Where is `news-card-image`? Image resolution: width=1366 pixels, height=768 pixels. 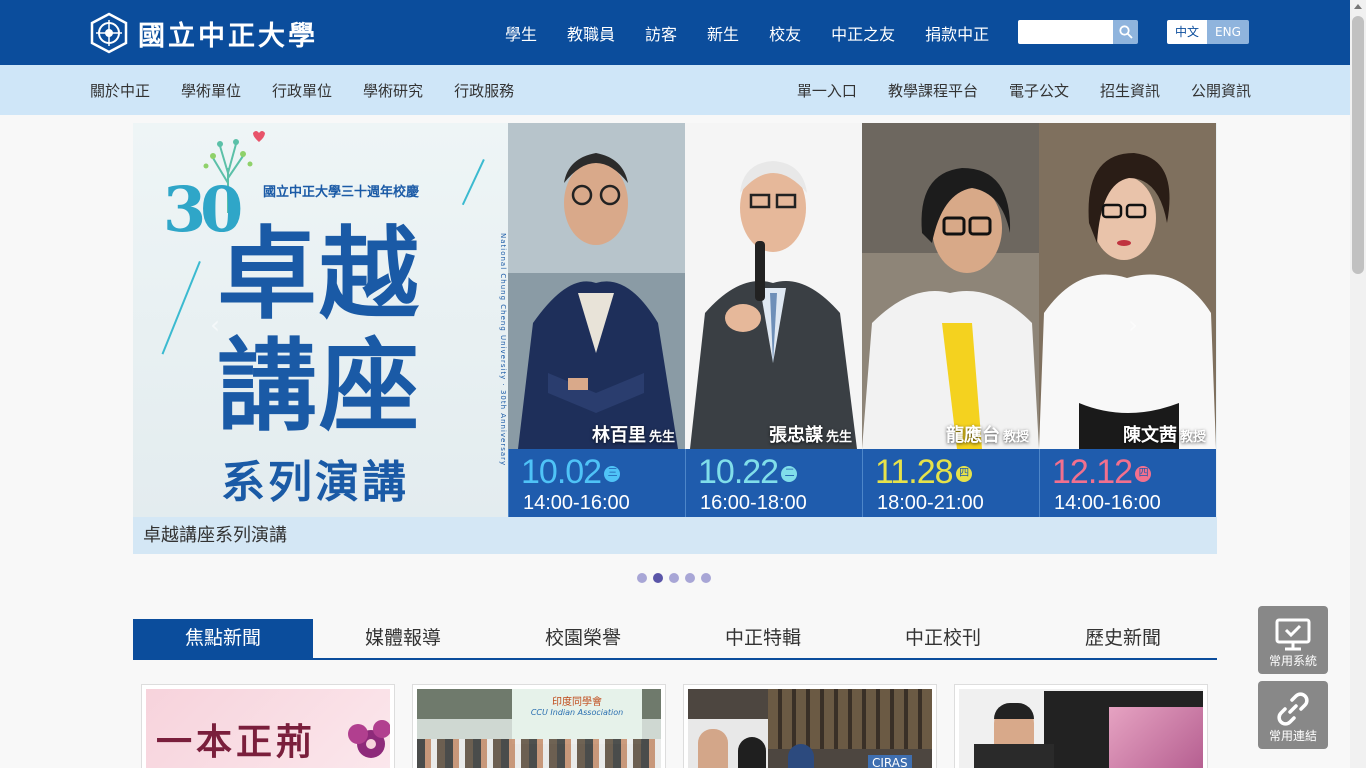
news-card-image is located at coordinates (1081, 728).